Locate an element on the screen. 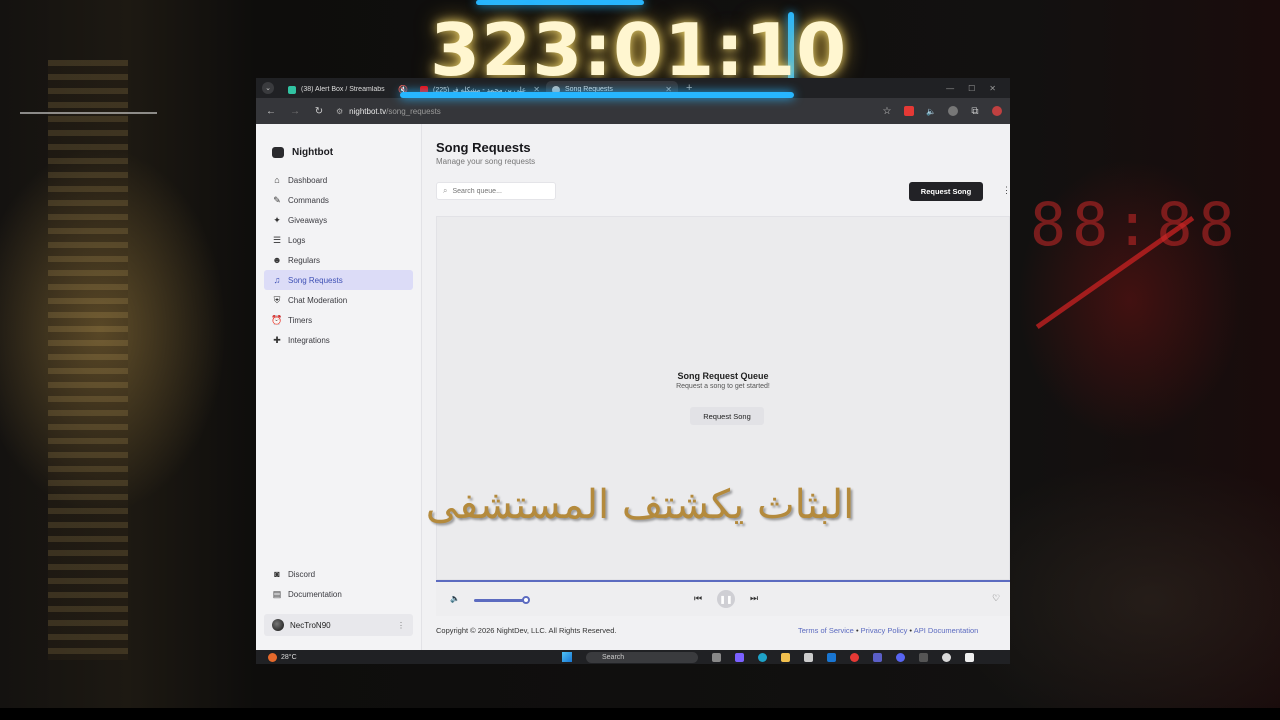 The width and height of the screenshot is (1280, 720). user-menu: NecTroN90 ⋮ is located at coordinates (338, 625).